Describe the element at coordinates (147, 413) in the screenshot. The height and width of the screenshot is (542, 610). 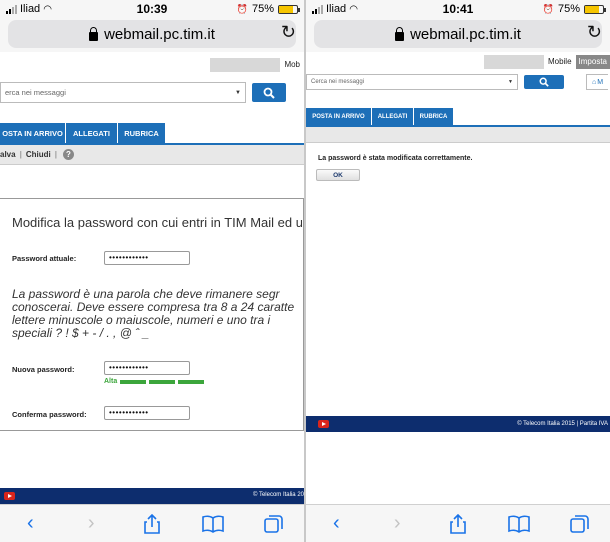
I see `confirm-password-field: ••••••••••••` at that location.